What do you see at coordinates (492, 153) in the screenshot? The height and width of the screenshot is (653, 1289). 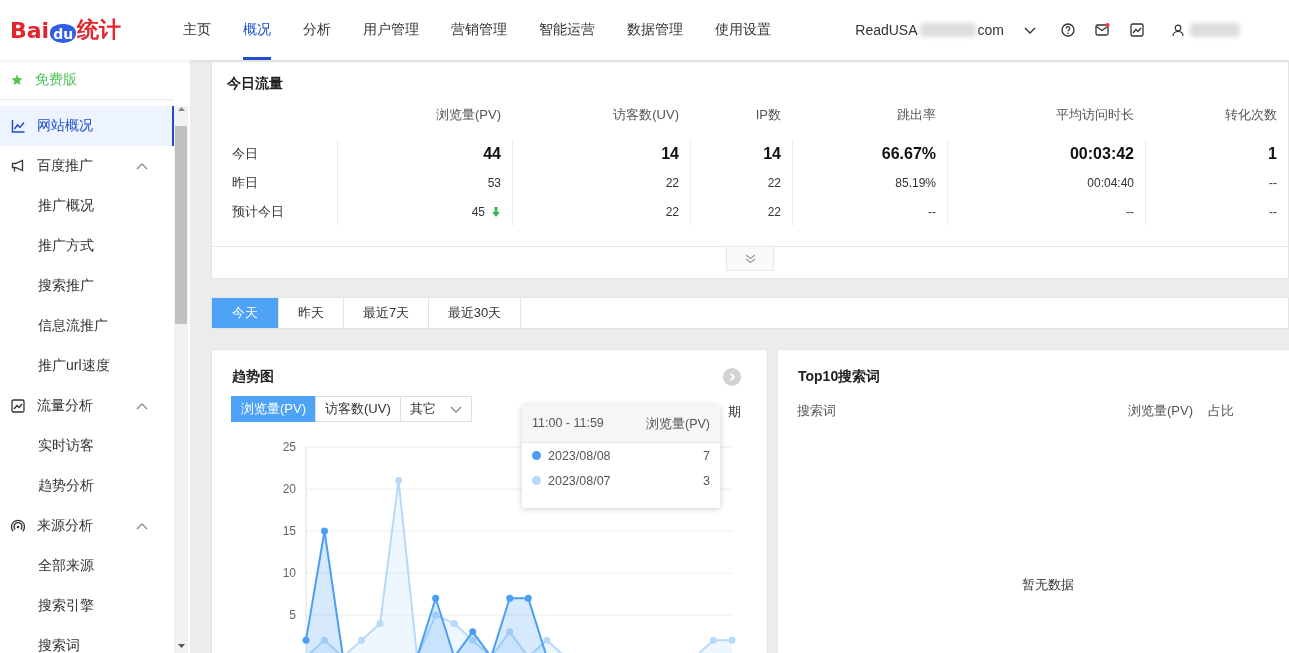 I see `table-cell: 44` at bounding box center [492, 153].